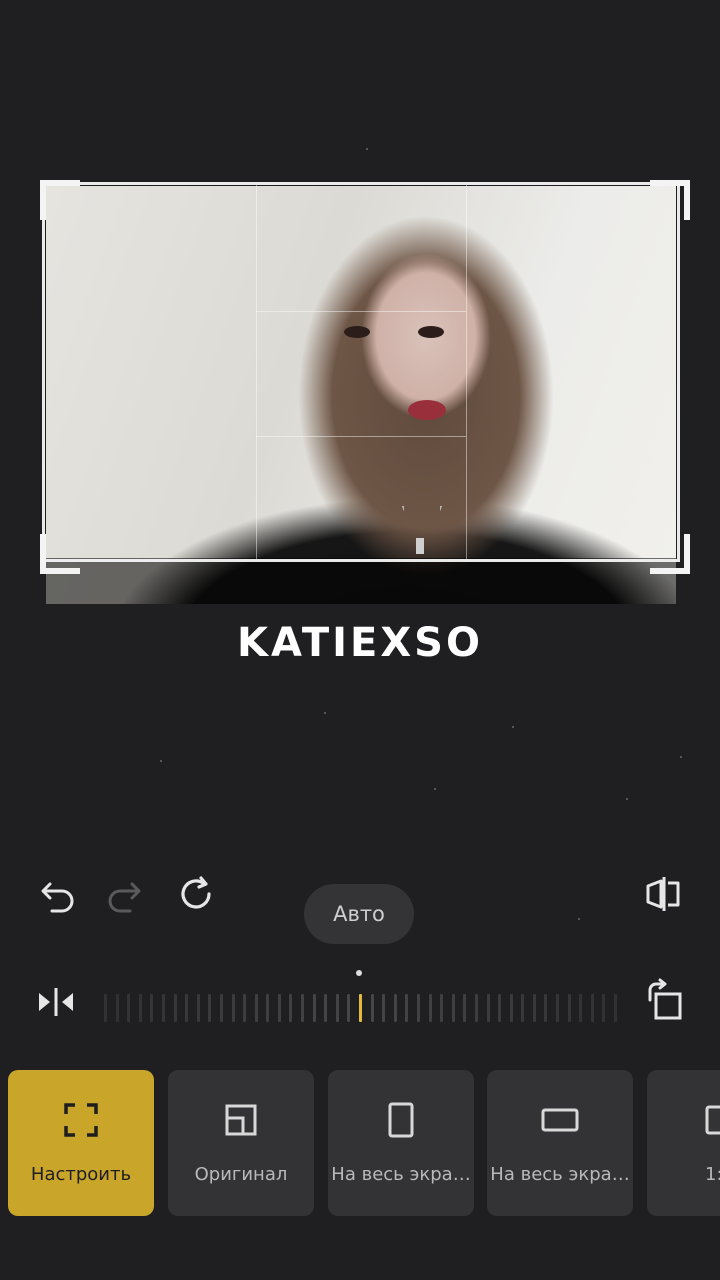  Describe the element at coordinates (665, 1002) in the screenshot. I see `rotate-90-icon` at that location.